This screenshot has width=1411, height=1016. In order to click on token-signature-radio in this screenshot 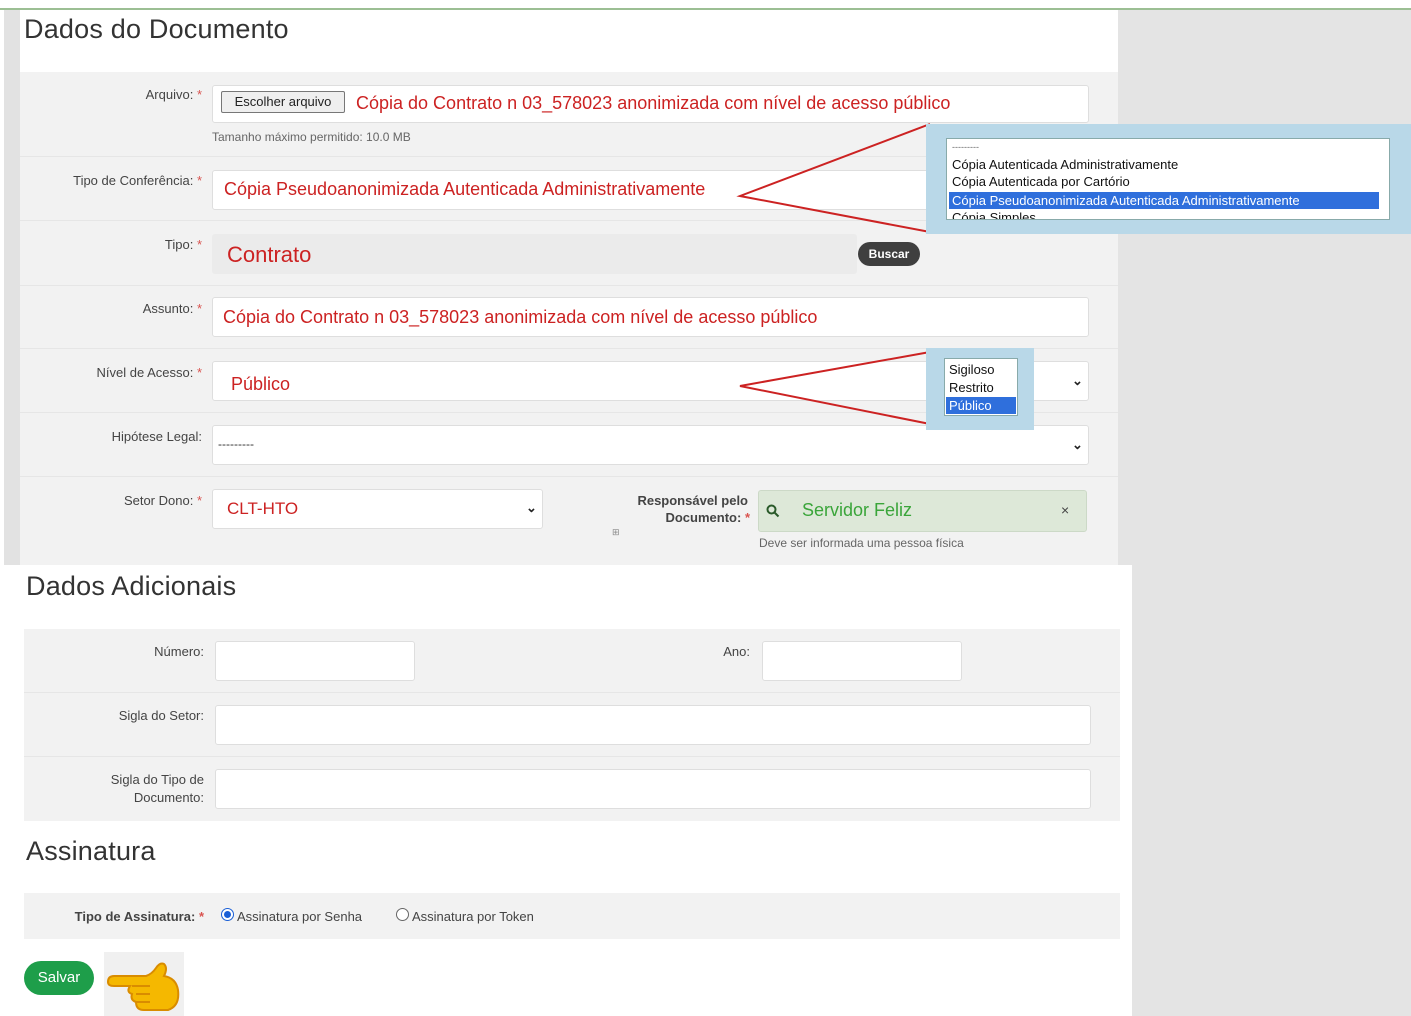, I will do `click(402, 914)`.